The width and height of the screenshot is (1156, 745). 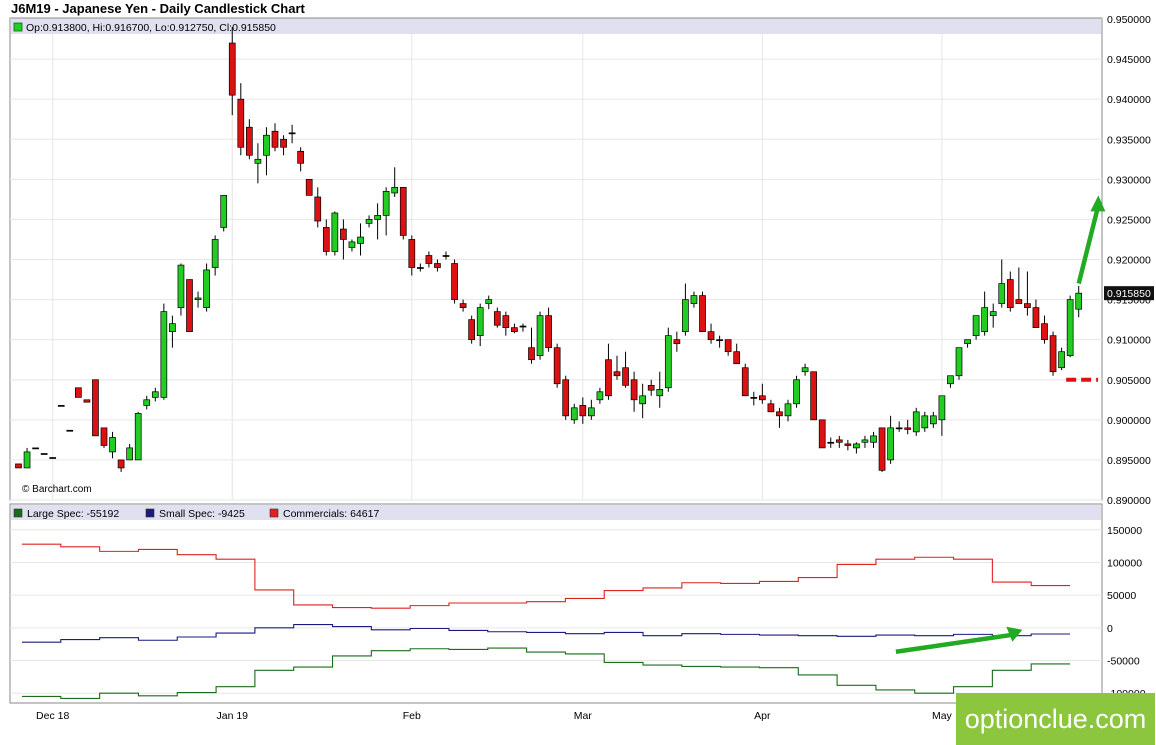 What do you see at coordinates (583, 716) in the screenshot?
I see `x-axis-label: Mar` at bounding box center [583, 716].